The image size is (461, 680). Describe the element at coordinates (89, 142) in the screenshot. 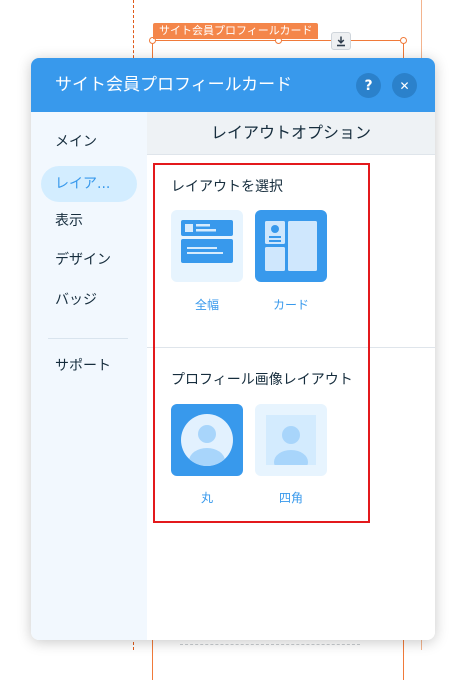

I see `sidebar-item-main: メイン` at that location.